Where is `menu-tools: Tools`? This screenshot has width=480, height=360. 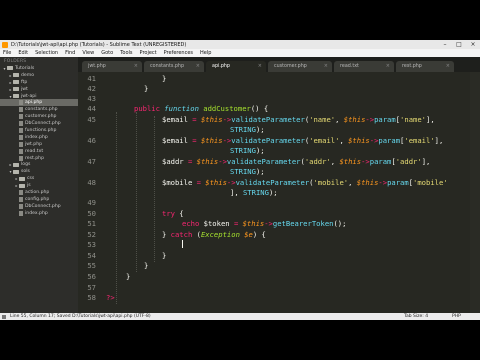
menu-tools: Tools is located at coordinates (126, 53).